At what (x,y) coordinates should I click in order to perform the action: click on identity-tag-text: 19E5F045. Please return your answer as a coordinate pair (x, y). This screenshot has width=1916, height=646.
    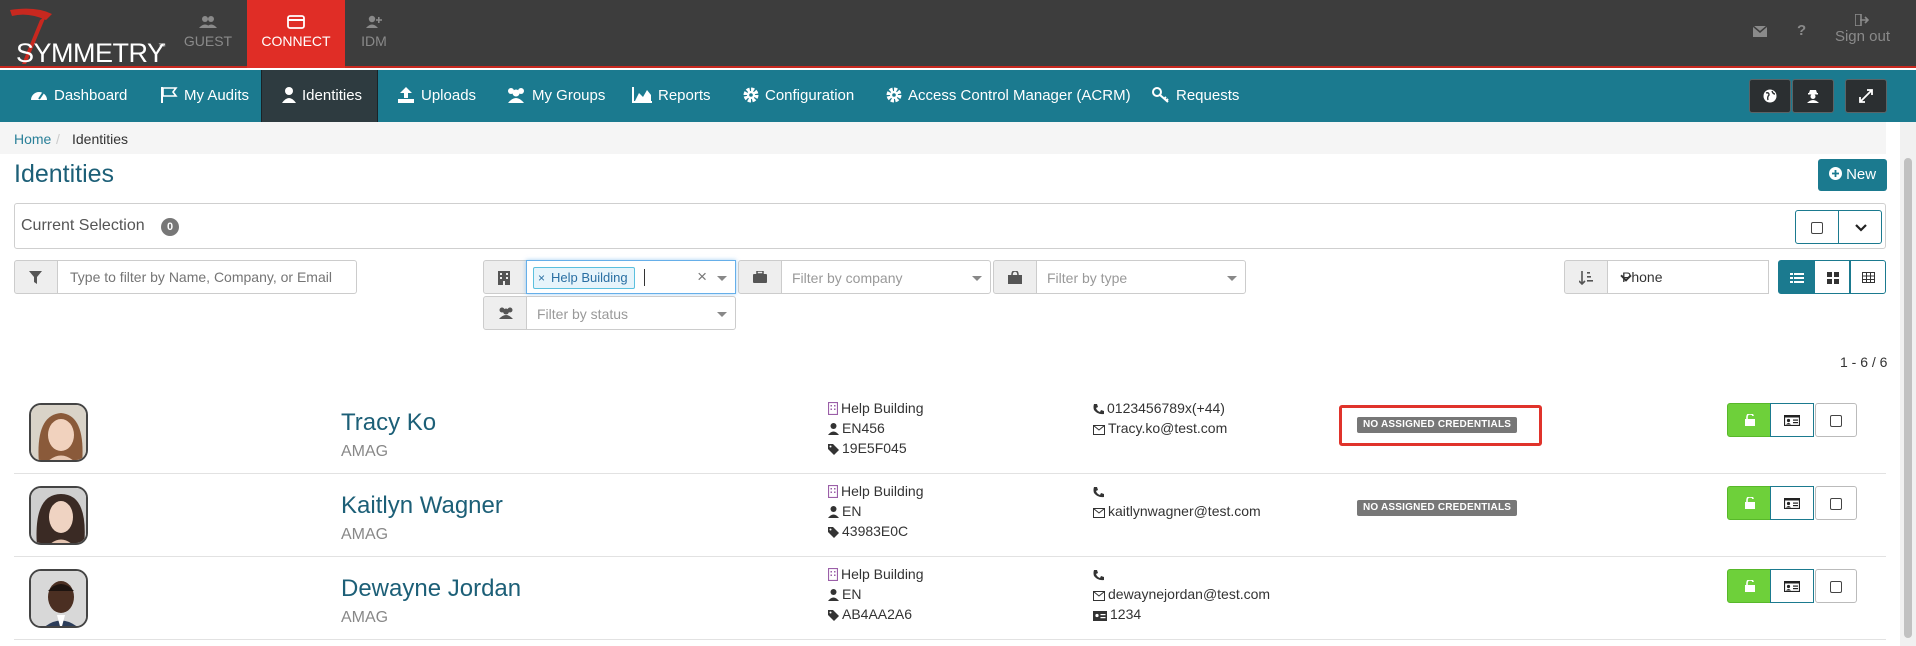
    Looking at the image, I should click on (874, 448).